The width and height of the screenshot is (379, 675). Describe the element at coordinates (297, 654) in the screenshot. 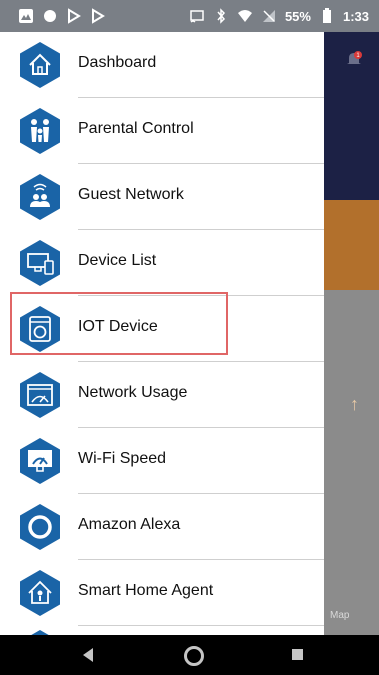

I see `recent-apps-icon` at that location.